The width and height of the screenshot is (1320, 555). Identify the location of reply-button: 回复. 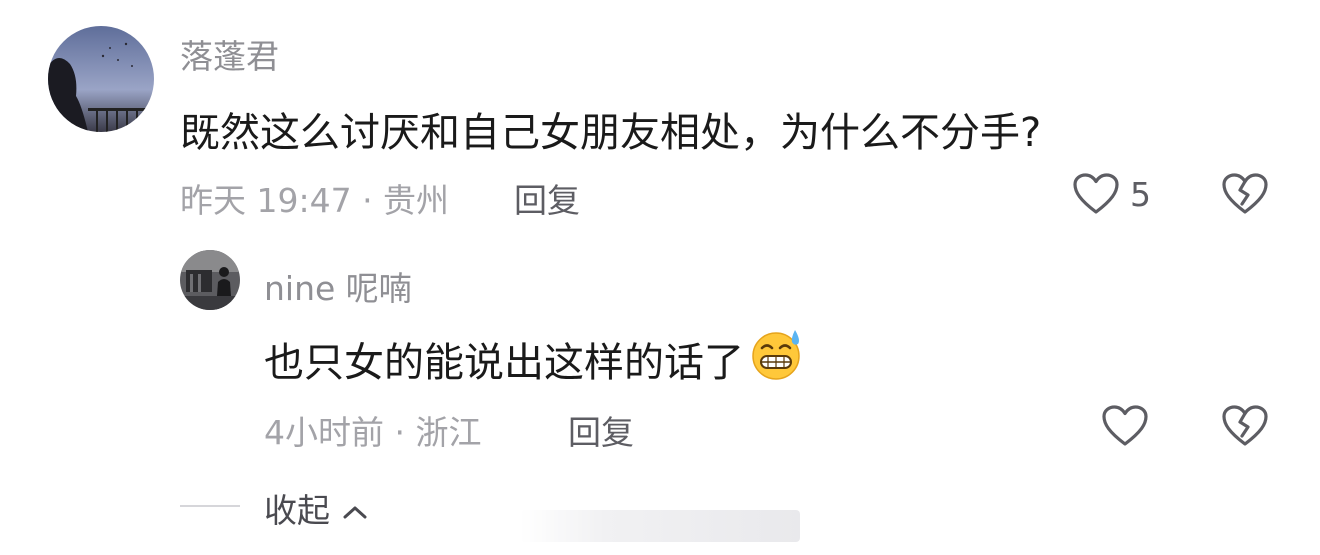
(547, 198).